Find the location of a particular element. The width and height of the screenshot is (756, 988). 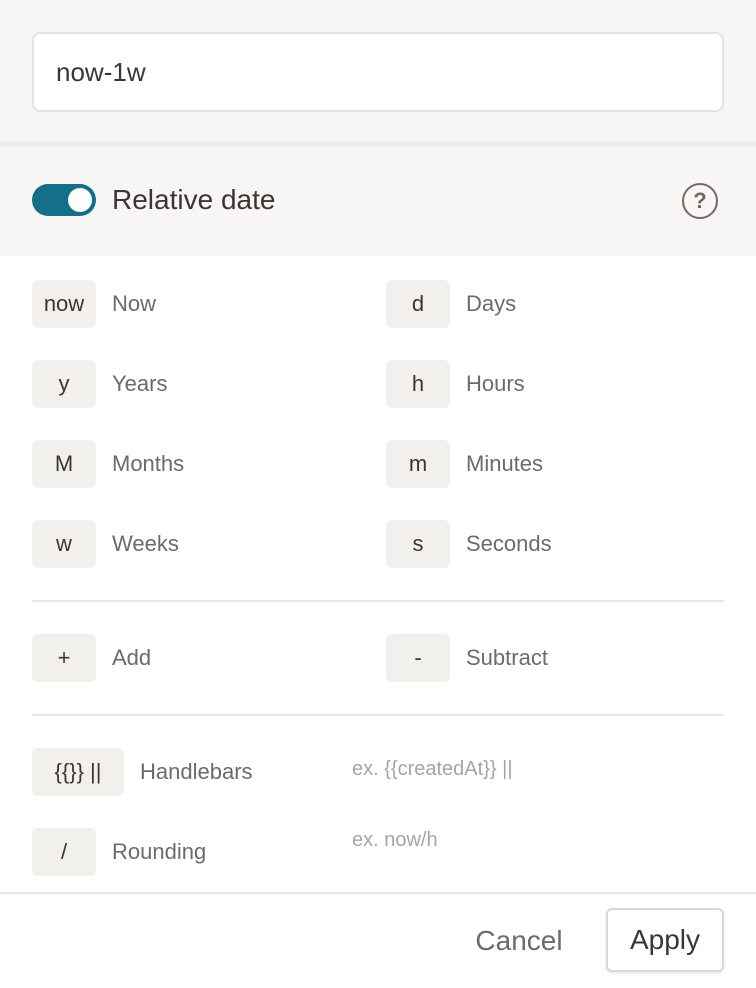

operator-label-add: Add is located at coordinates (132, 657).